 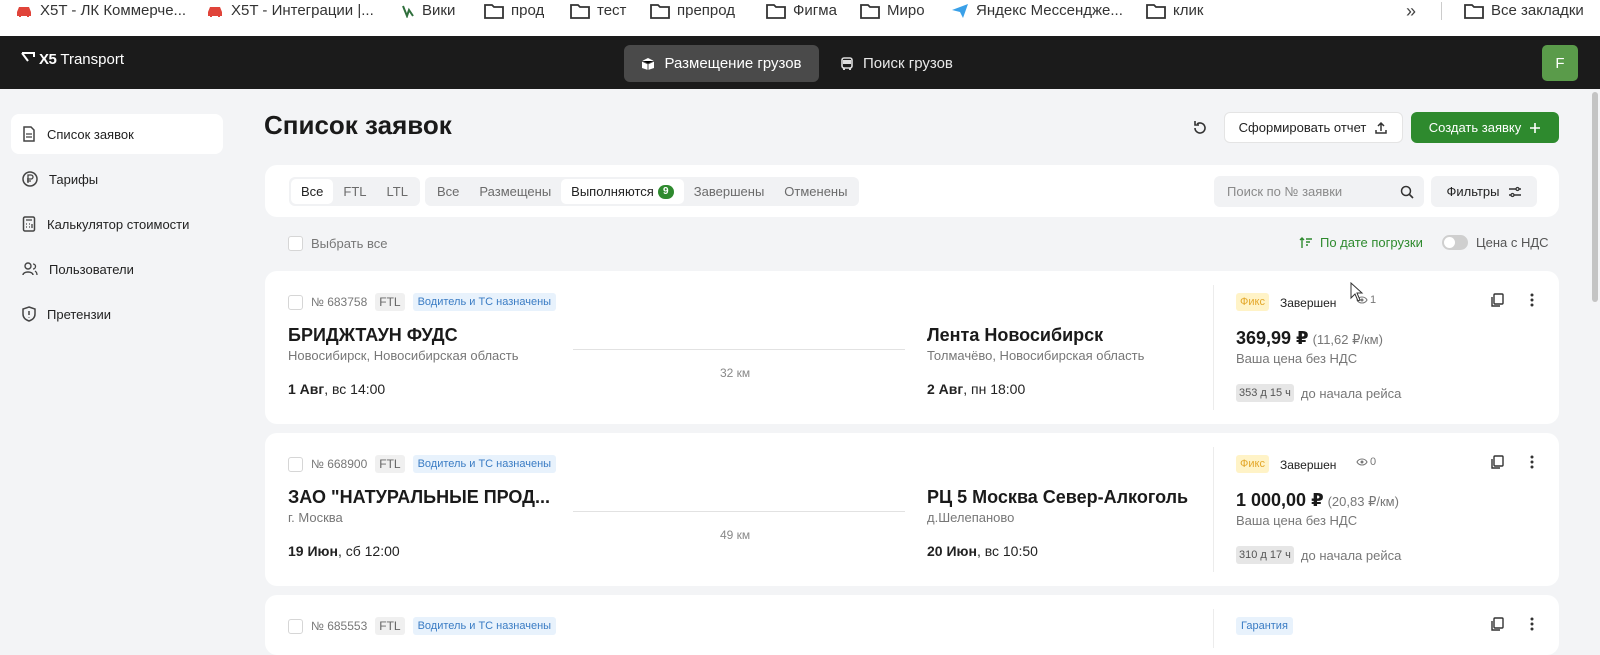 What do you see at coordinates (28, 56) in the screenshot?
I see `x5-logo-icon` at bounding box center [28, 56].